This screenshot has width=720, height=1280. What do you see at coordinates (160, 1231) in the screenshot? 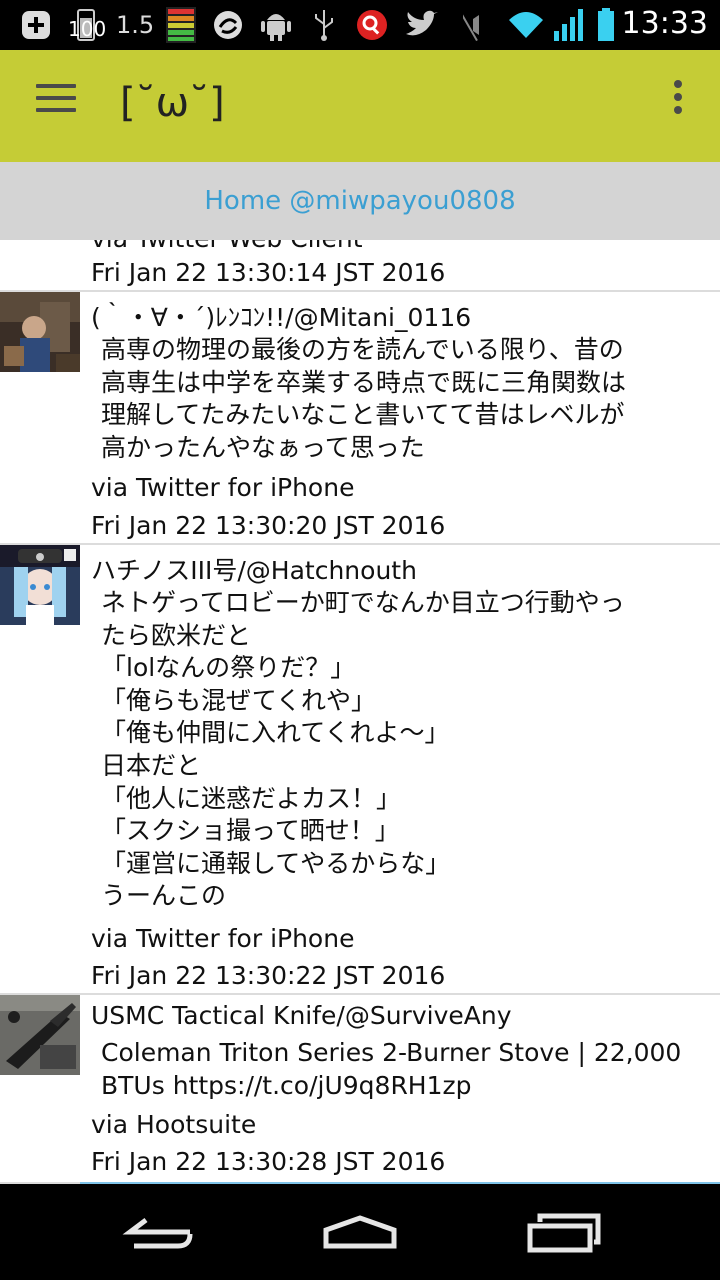
I see `back-icon` at bounding box center [160, 1231].